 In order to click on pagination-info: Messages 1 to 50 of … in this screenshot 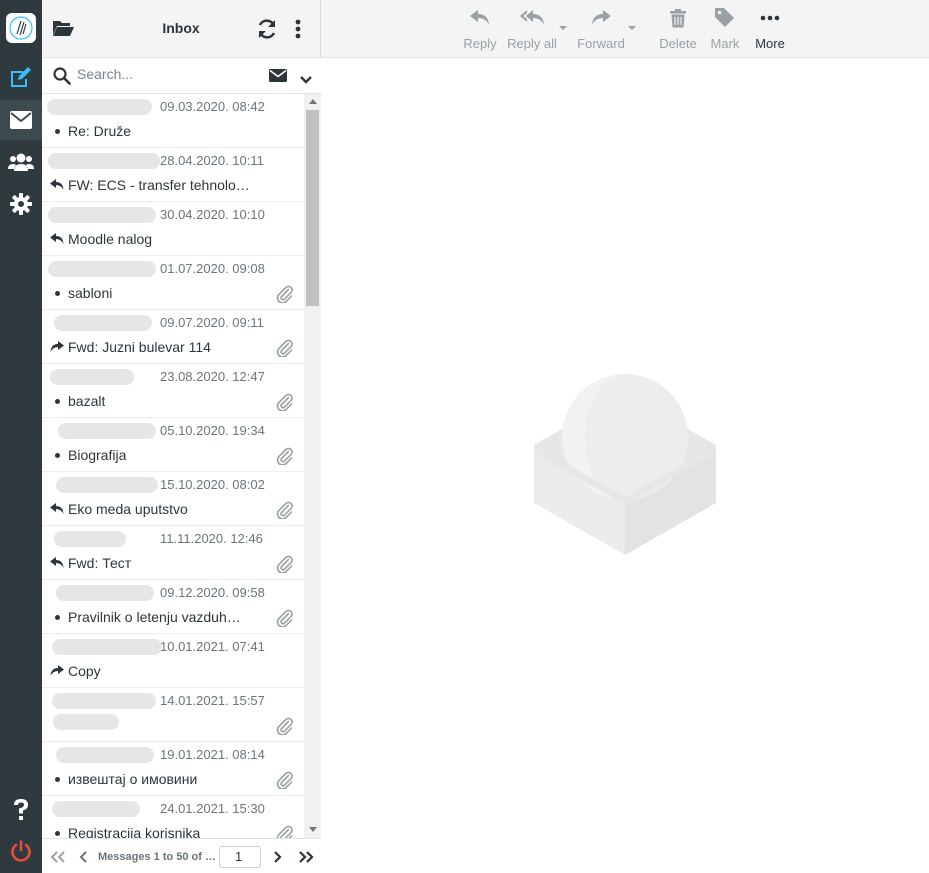, I will do `click(157, 857)`.